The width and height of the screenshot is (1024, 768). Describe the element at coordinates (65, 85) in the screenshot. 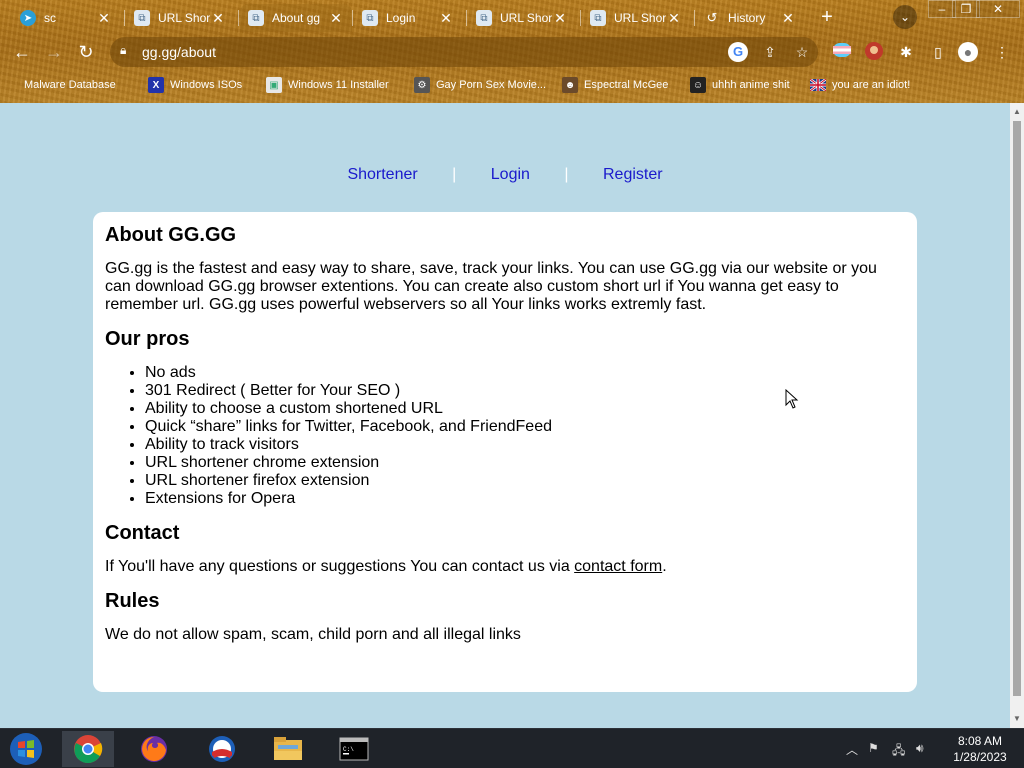

I see `bookmark-malware-database: Malware Database` at that location.